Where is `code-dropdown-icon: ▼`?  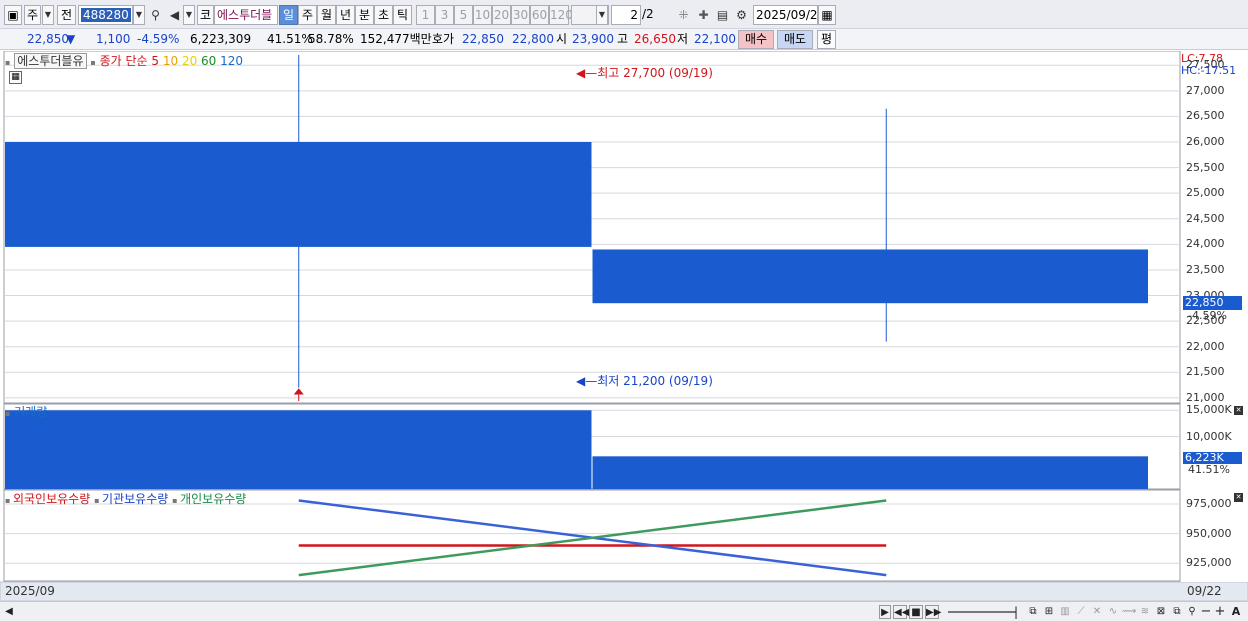
code-dropdown-icon: ▼ is located at coordinates (139, 15).